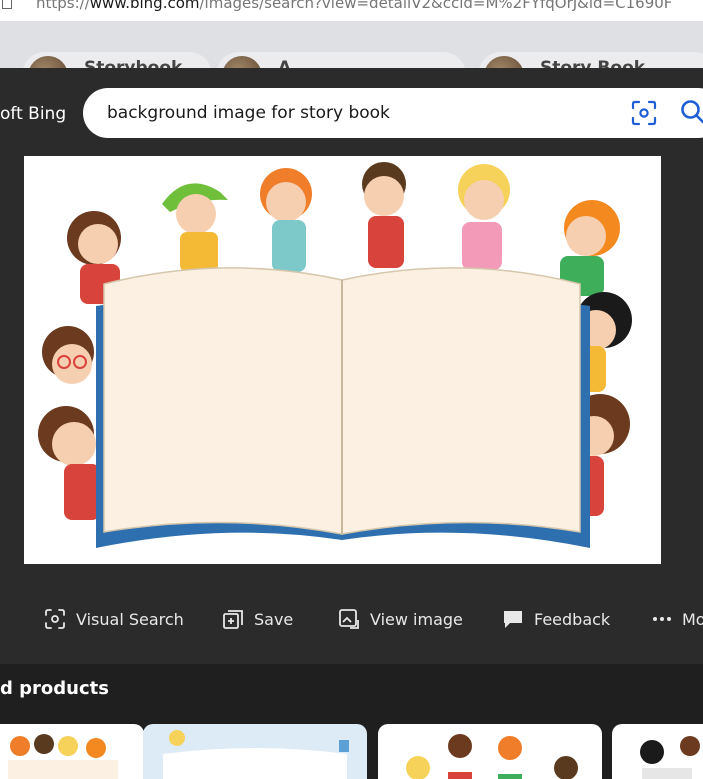  What do you see at coordinates (662, 619) in the screenshot?
I see `more-dots-icon` at bounding box center [662, 619].